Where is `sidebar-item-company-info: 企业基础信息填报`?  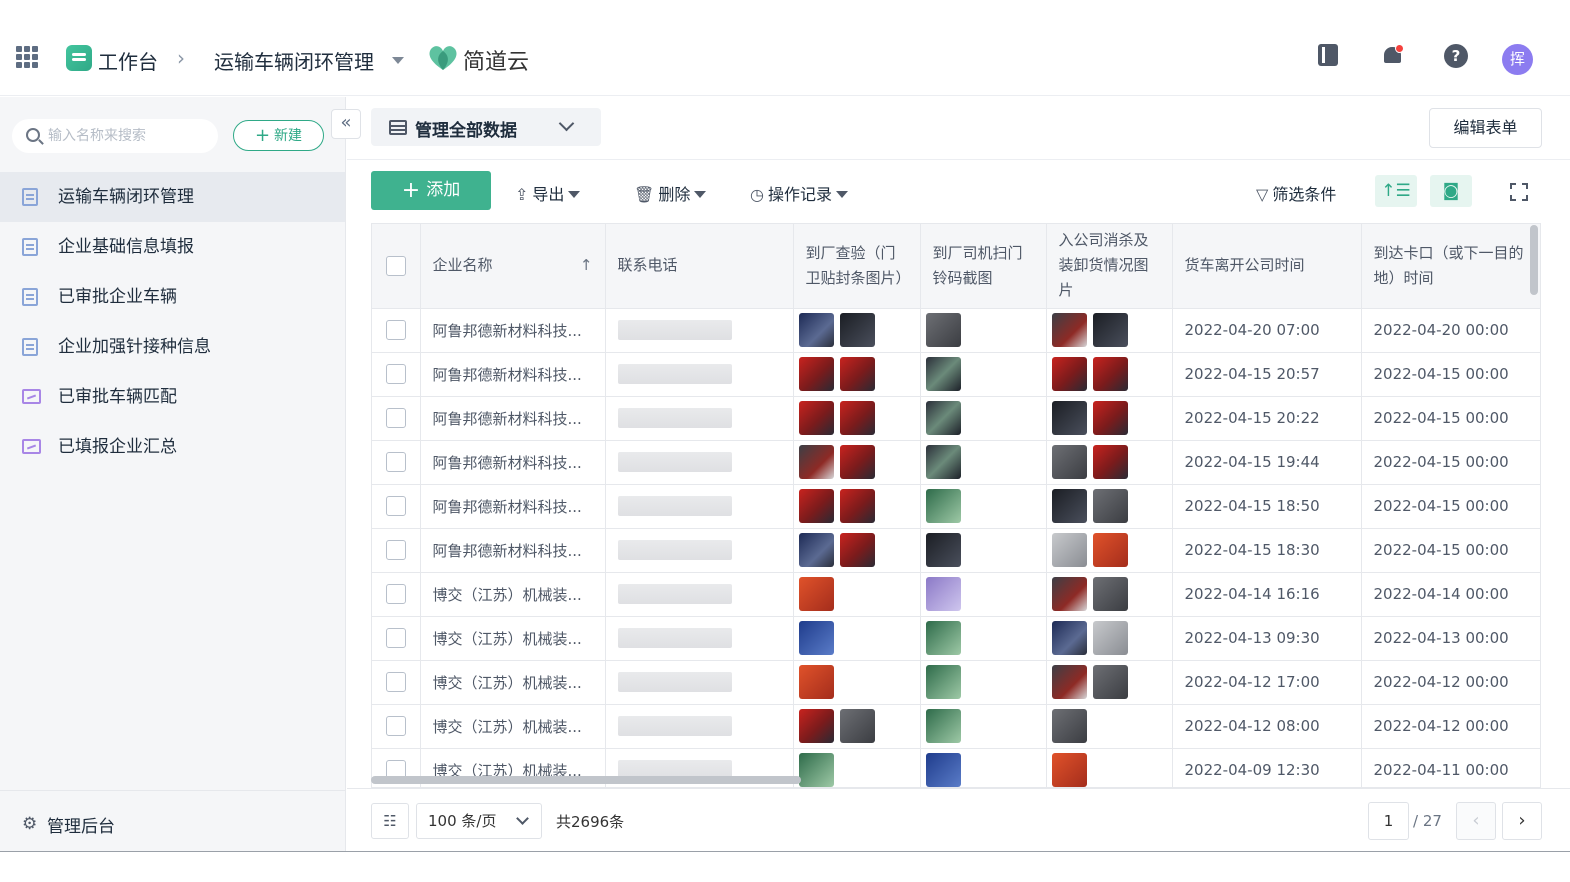
sidebar-item-company-info: 企业基础信息填报 is located at coordinates (172, 247).